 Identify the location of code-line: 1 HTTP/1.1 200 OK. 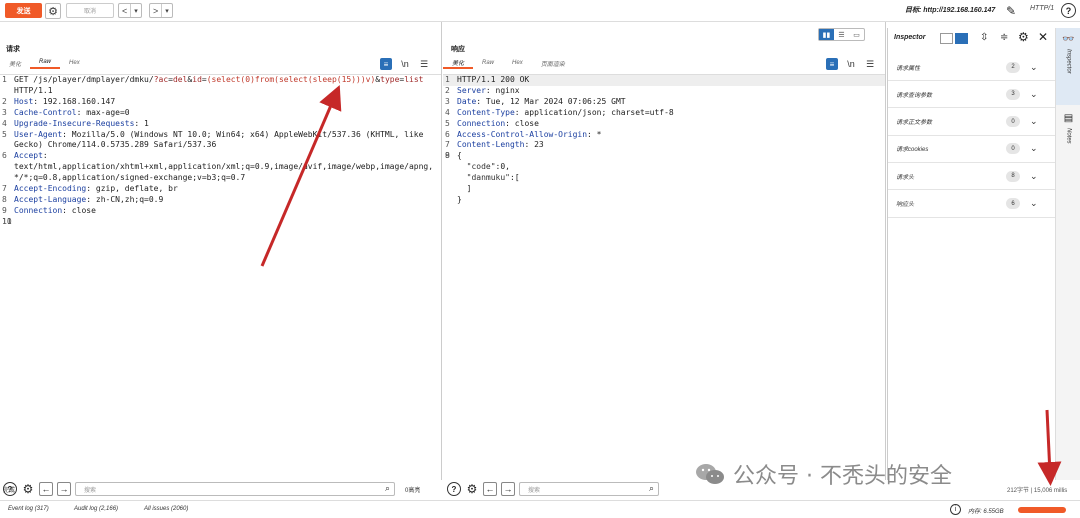
(664, 80).